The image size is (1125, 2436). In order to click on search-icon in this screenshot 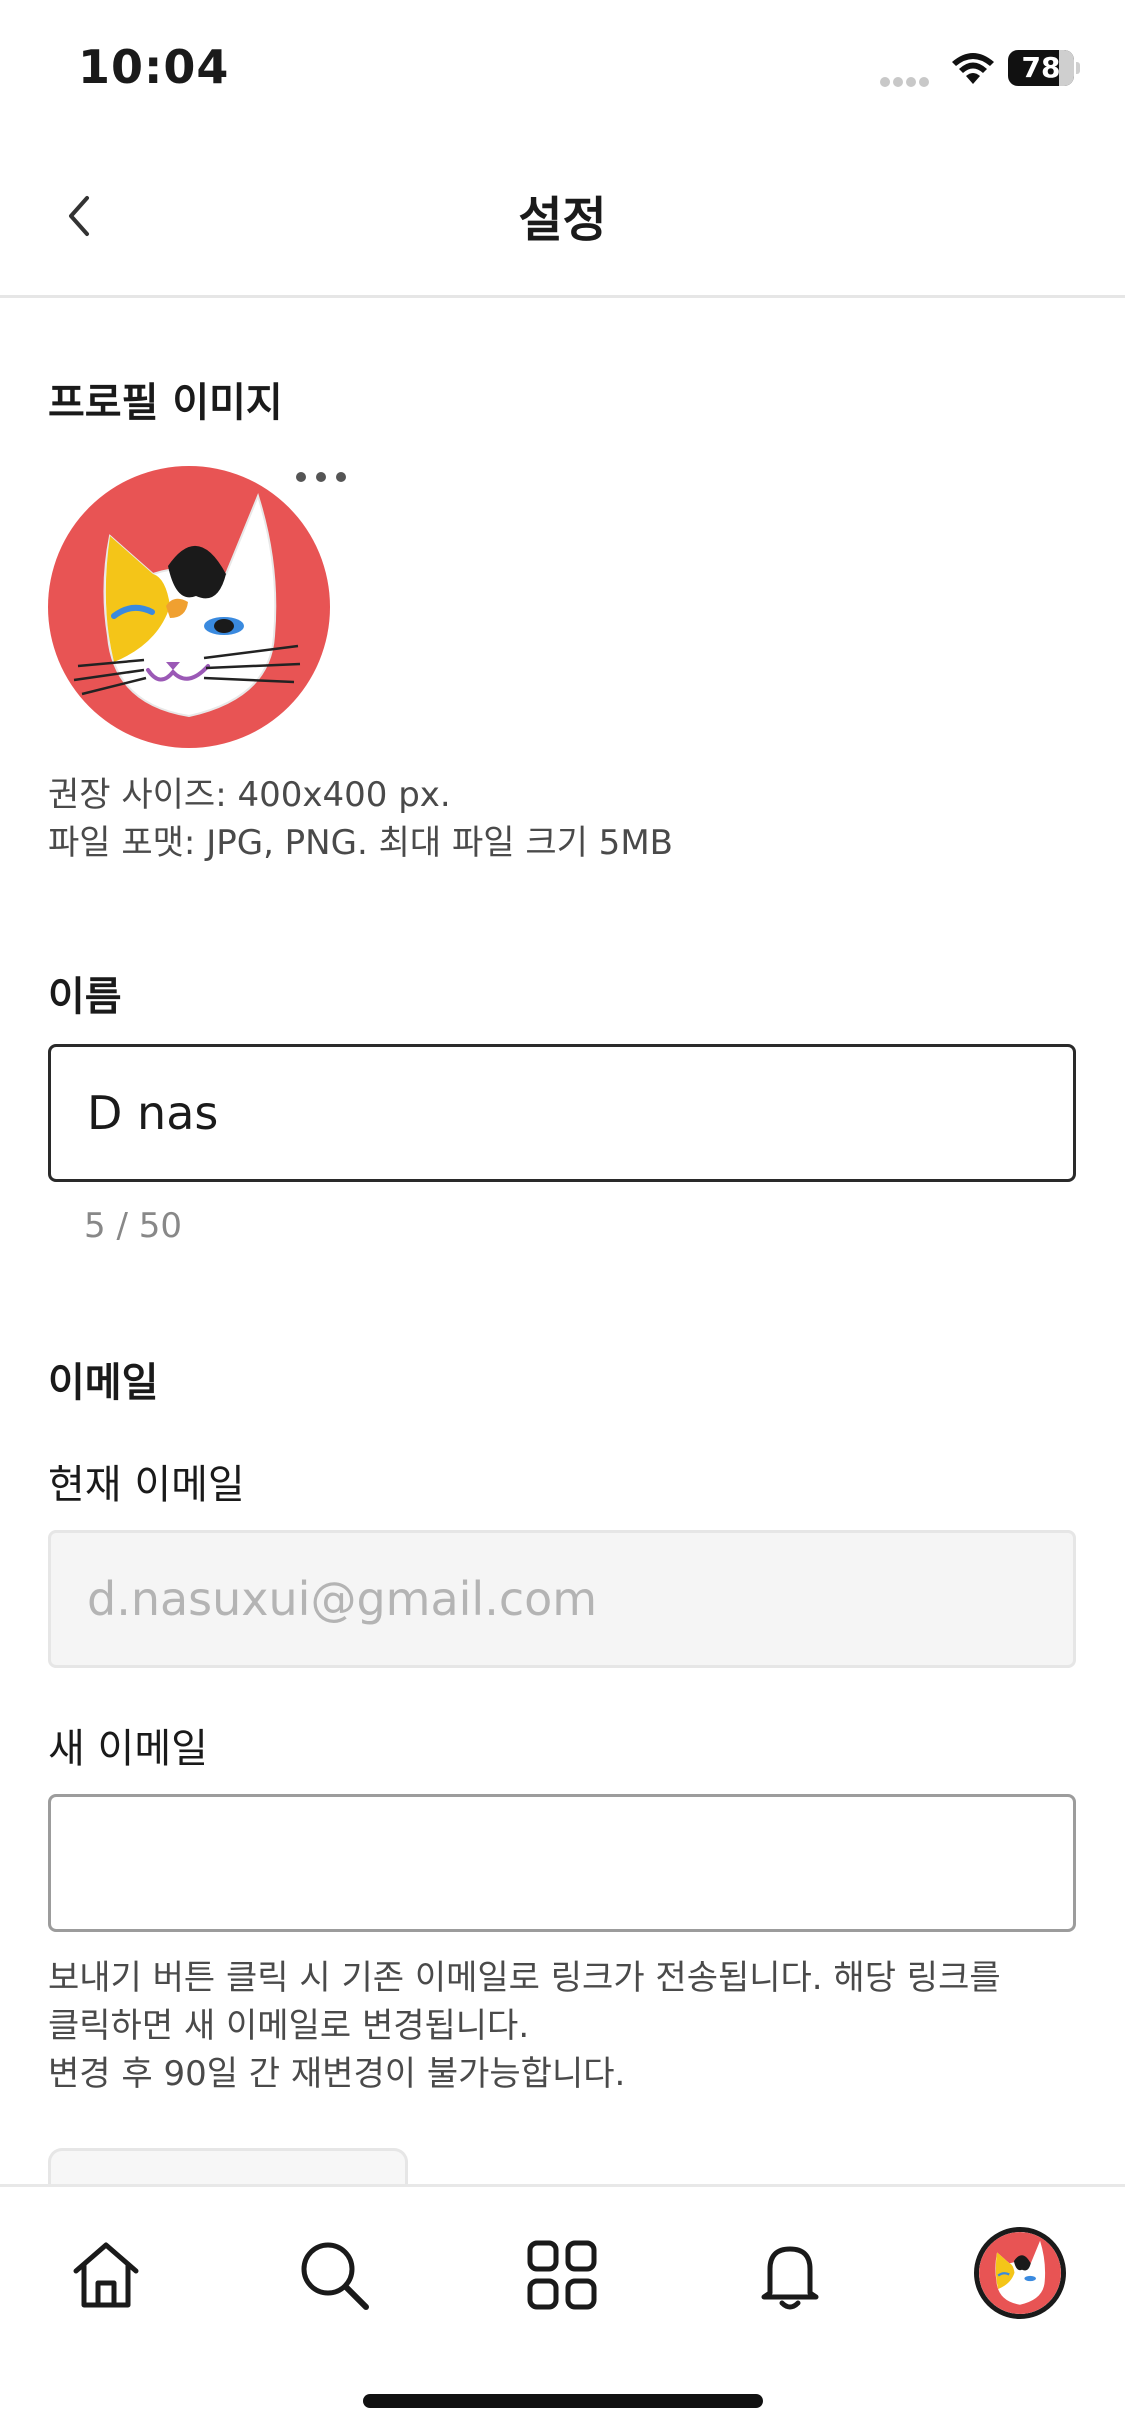, I will do `click(335, 2276)`.